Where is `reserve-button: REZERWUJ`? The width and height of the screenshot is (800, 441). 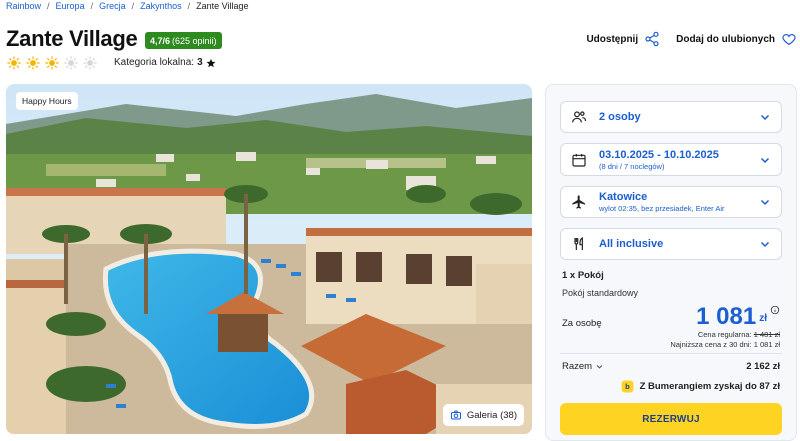 reserve-button: REZERWUJ is located at coordinates (671, 419).